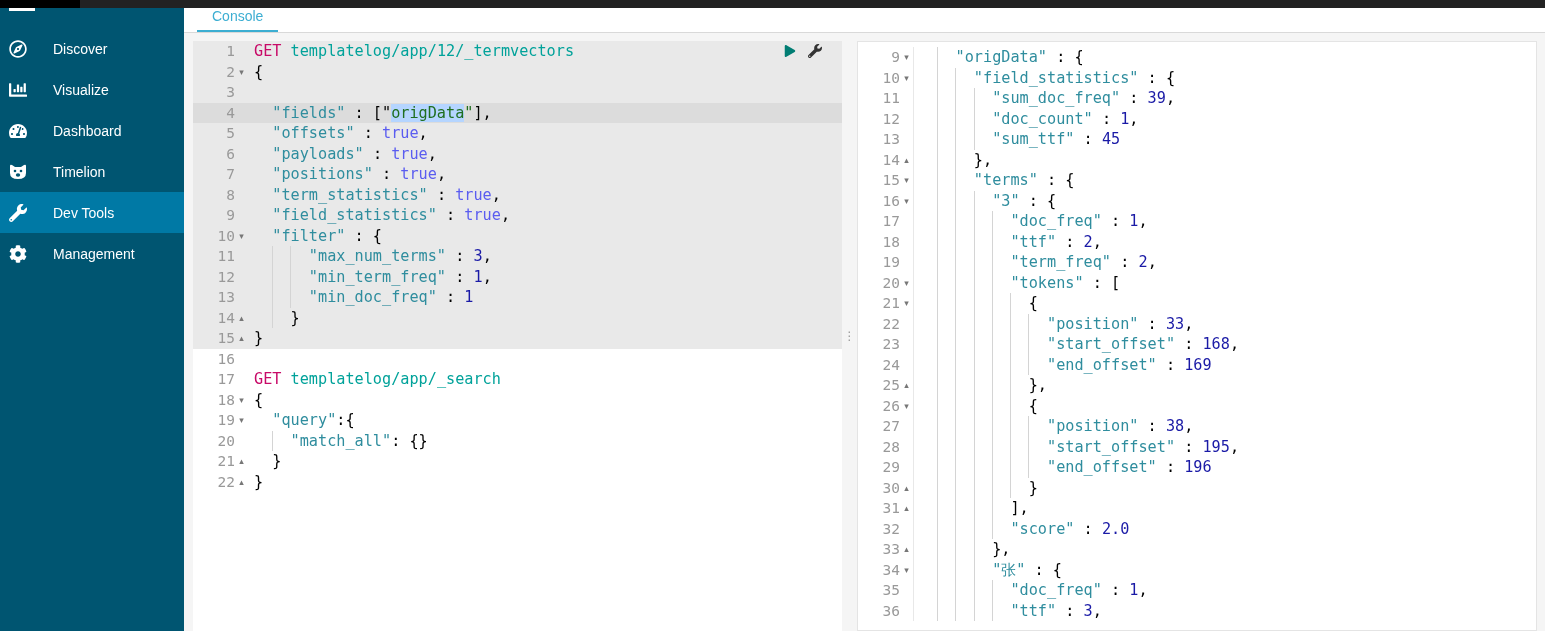  What do you see at coordinates (849, 336) in the screenshot?
I see `pane-resizer: ⋮` at bounding box center [849, 336].